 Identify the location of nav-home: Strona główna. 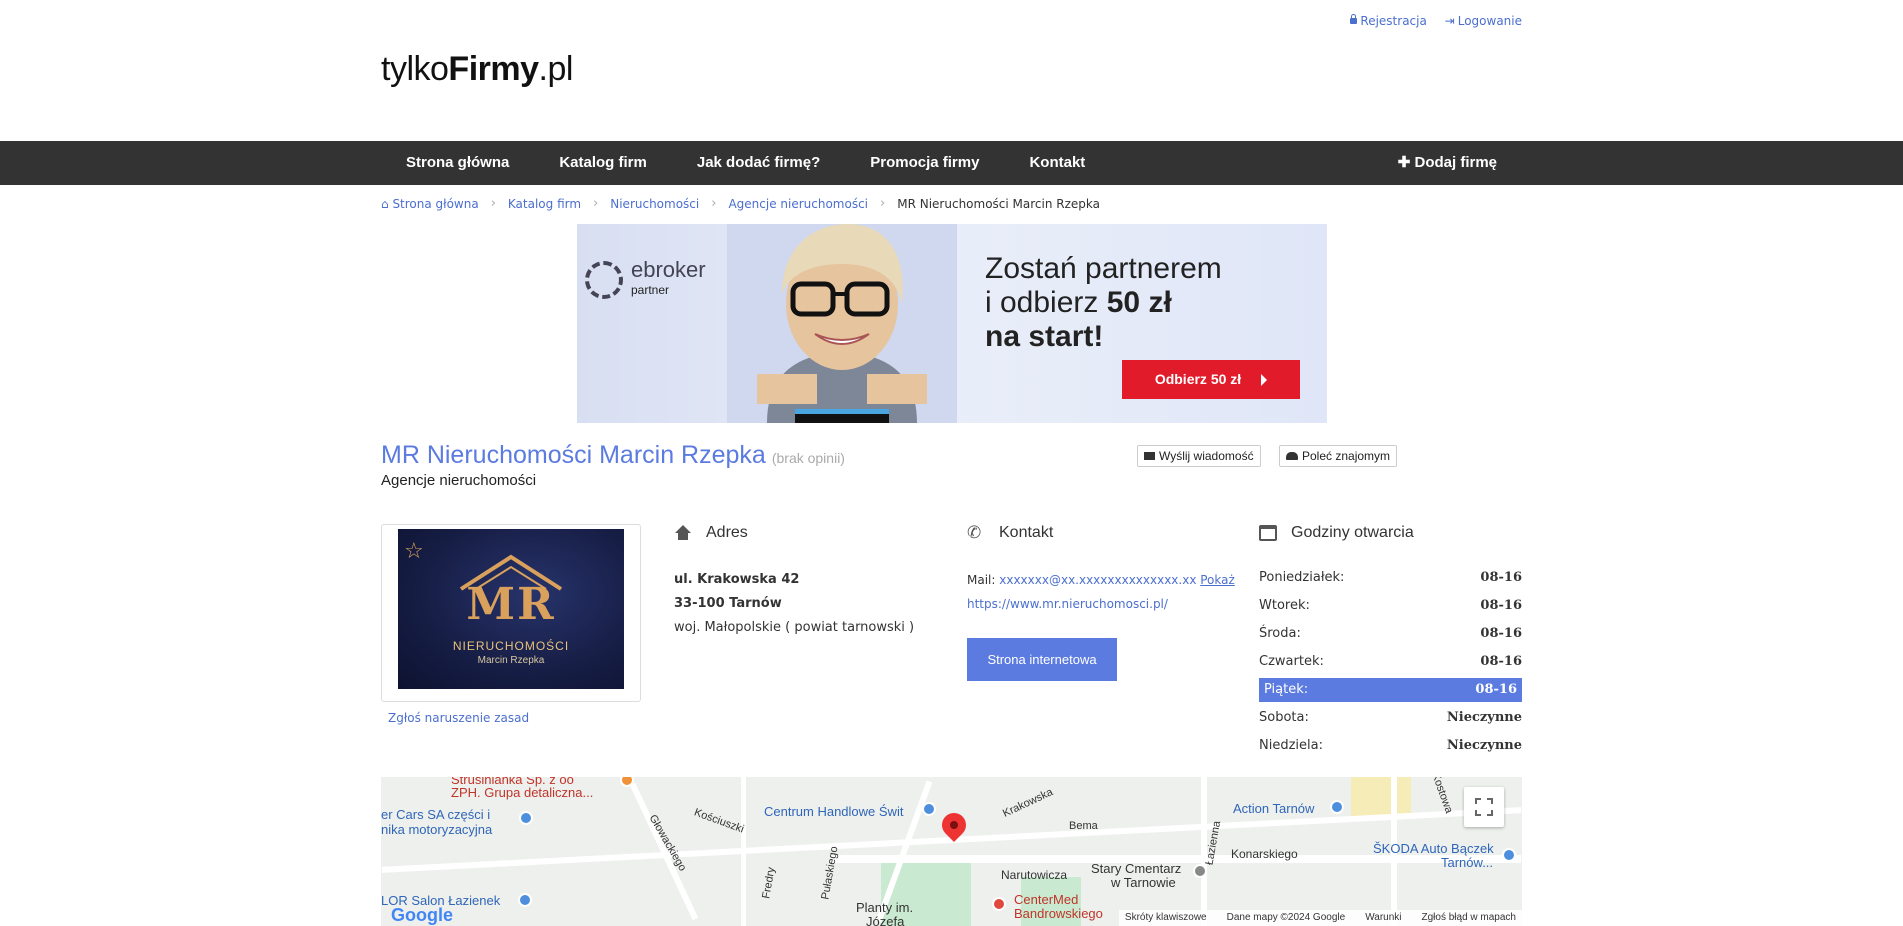
(457, 163).